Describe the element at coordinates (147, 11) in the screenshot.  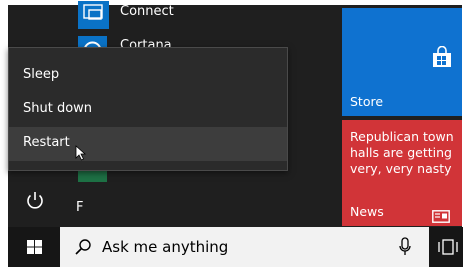
I see `app-label-connect: Connect` at that location.